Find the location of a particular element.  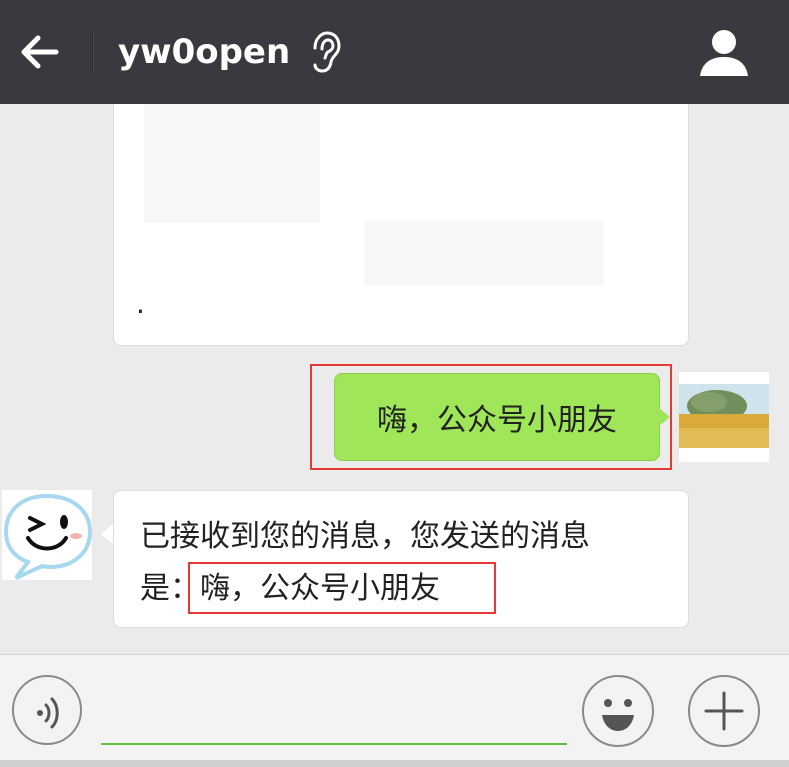

chat-info-button is located at coordinates (724, 52).